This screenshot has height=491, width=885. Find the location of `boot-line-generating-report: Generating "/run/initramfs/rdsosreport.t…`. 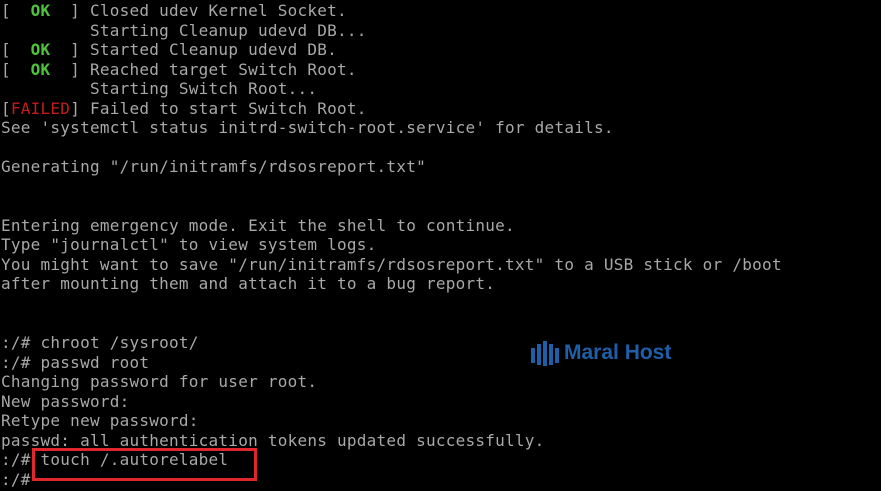

boot-line-generating-report: Generating "/run/initramfs/rdsosreport.t… is located at coordinates (213, 166).